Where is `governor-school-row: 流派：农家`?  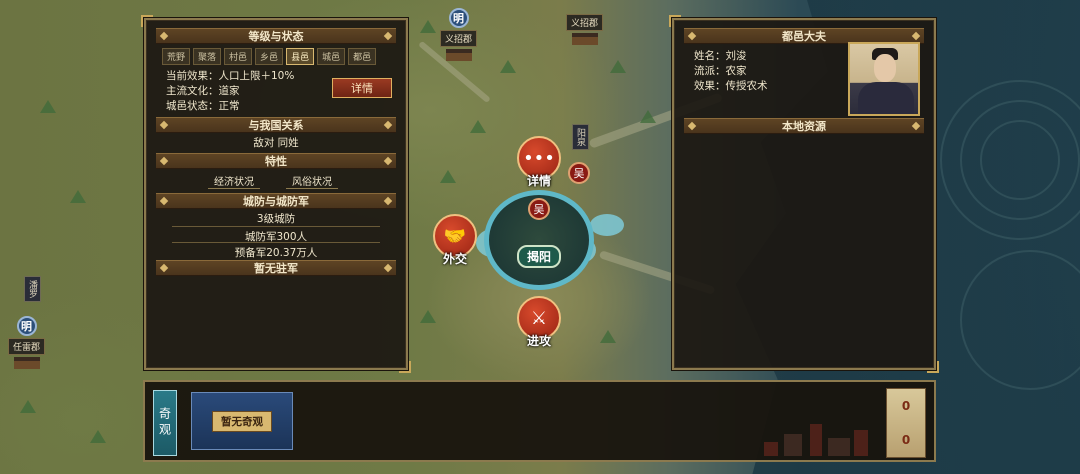
governor-school-row: 流派：农家 is located at coordinates (720, 70).